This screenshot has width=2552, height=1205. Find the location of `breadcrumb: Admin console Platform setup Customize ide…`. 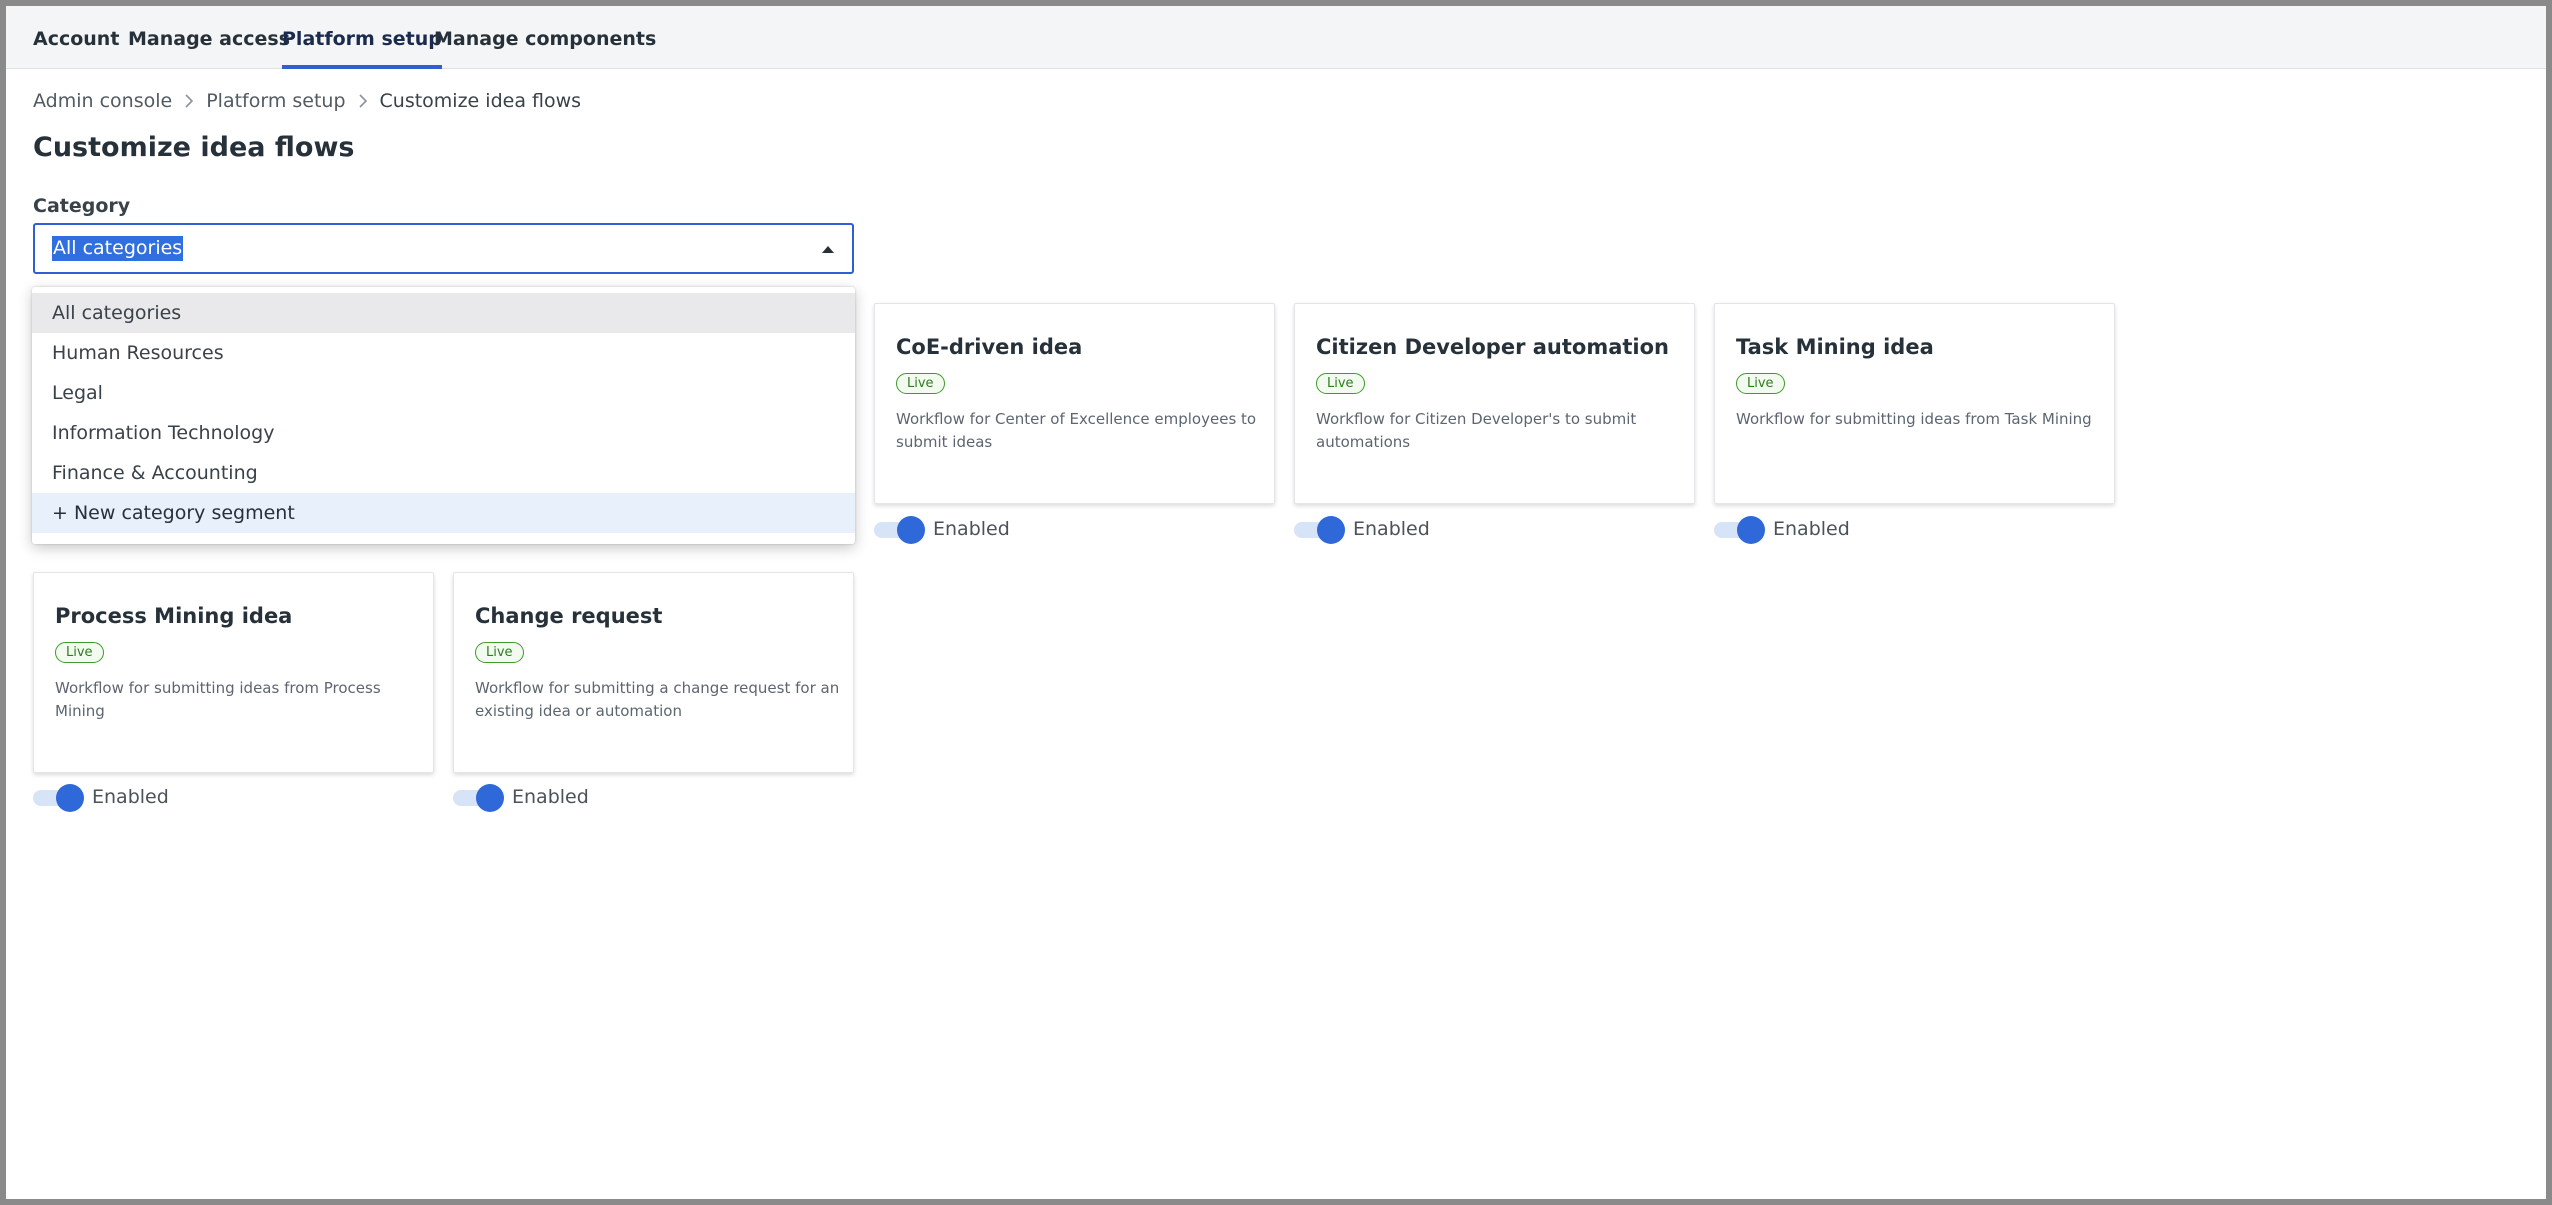

breadcrumb: Admin console Platform setup Customize ide… is located at coordinates (307, 103).